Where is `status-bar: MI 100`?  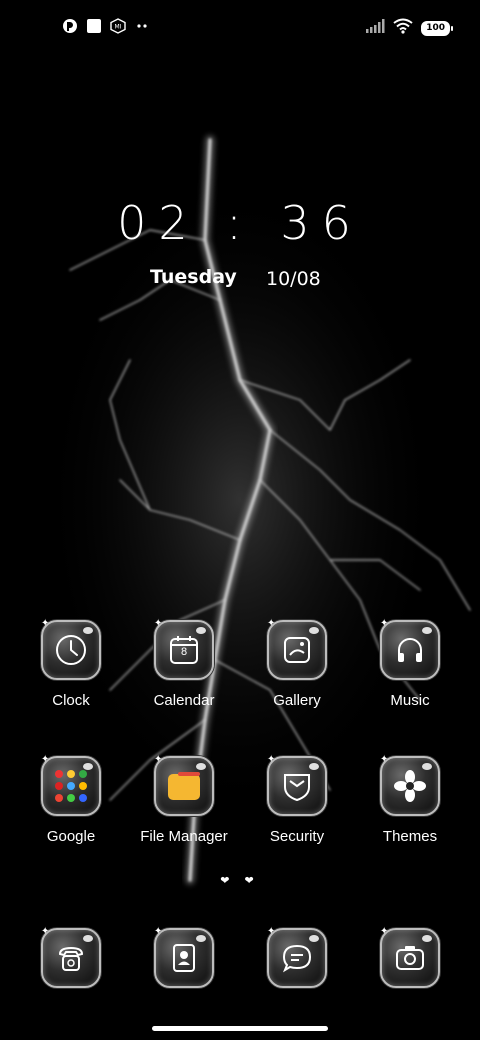
status-bar: MI 100 is located at coordinates (240, 28).